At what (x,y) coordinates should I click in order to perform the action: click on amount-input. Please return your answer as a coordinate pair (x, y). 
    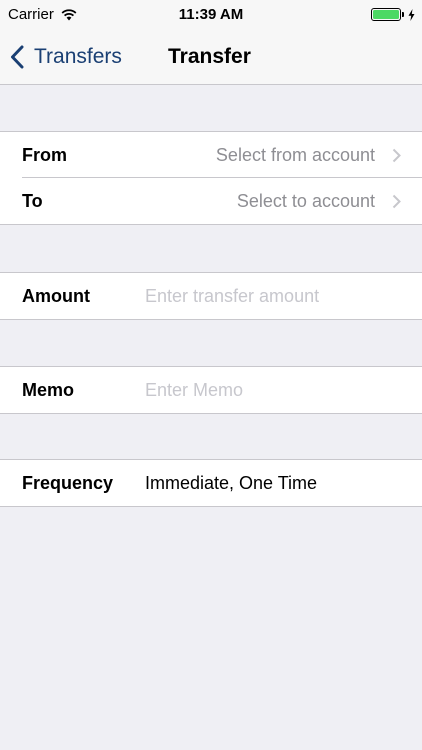
    Looking at the image, I should click on (273, 296).